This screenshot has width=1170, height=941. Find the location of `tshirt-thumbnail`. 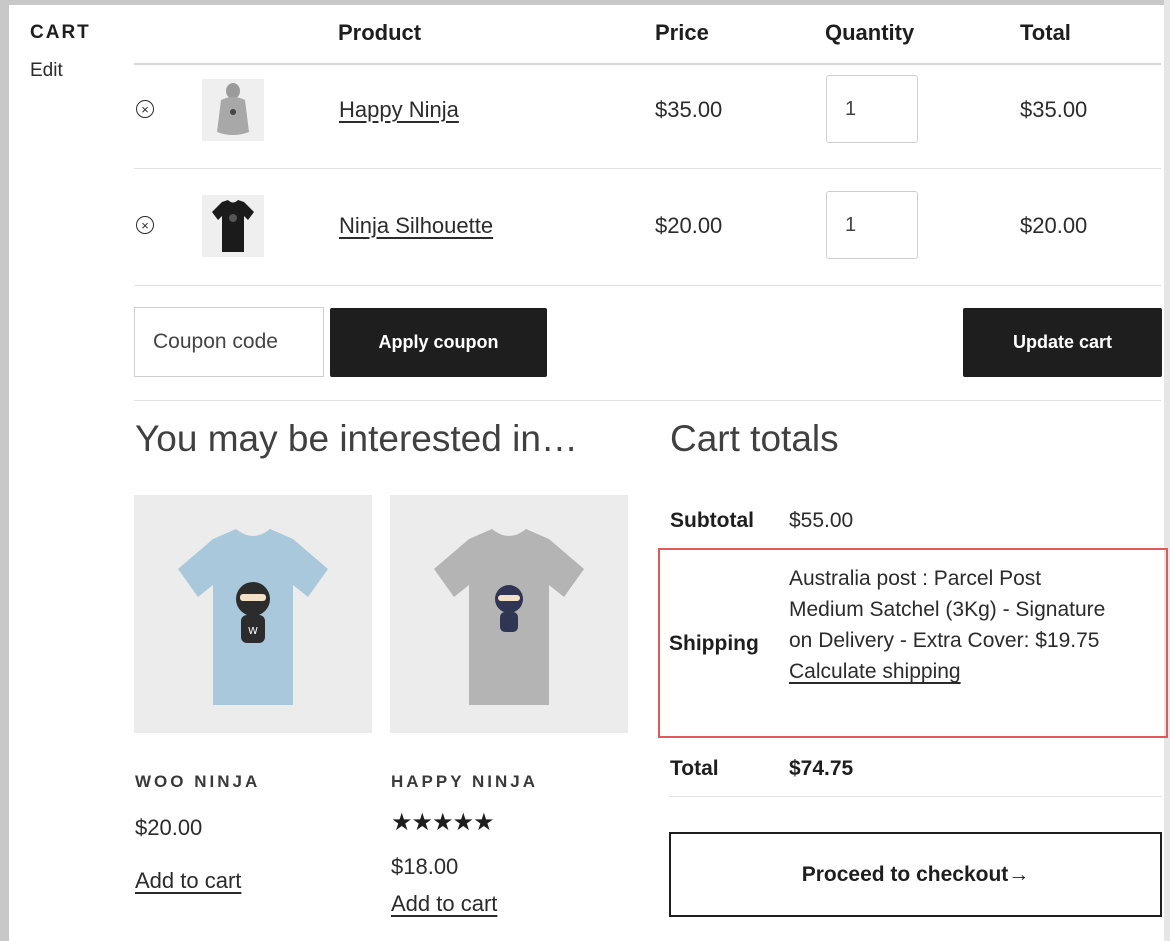

tshirt-thumbnail is located at coordinates (233, 226).